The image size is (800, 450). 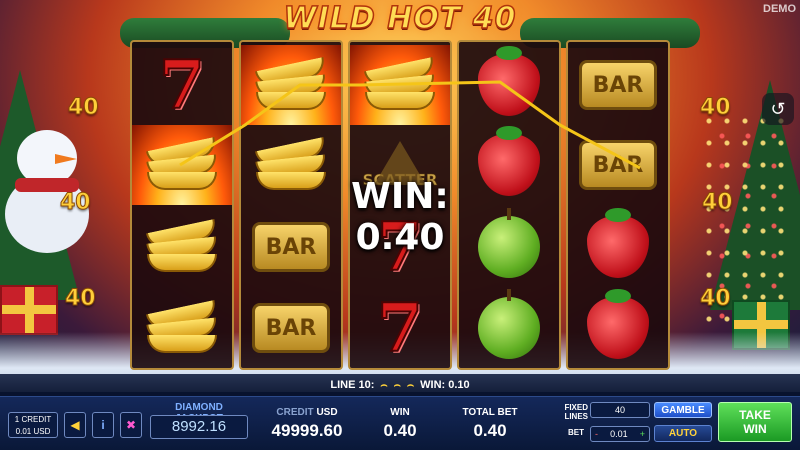 What do you see at coordinates (75, 425) in the screenshot?
I see `sound-icon: ◀` at bounding box center [75, 425].